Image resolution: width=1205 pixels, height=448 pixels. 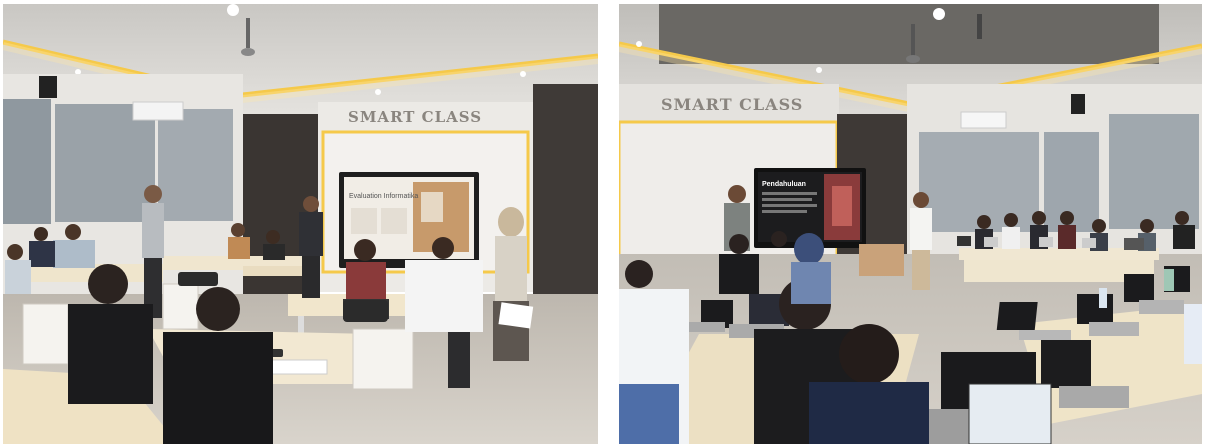 I want to click on curtain-right, so click(x=565, y=206).